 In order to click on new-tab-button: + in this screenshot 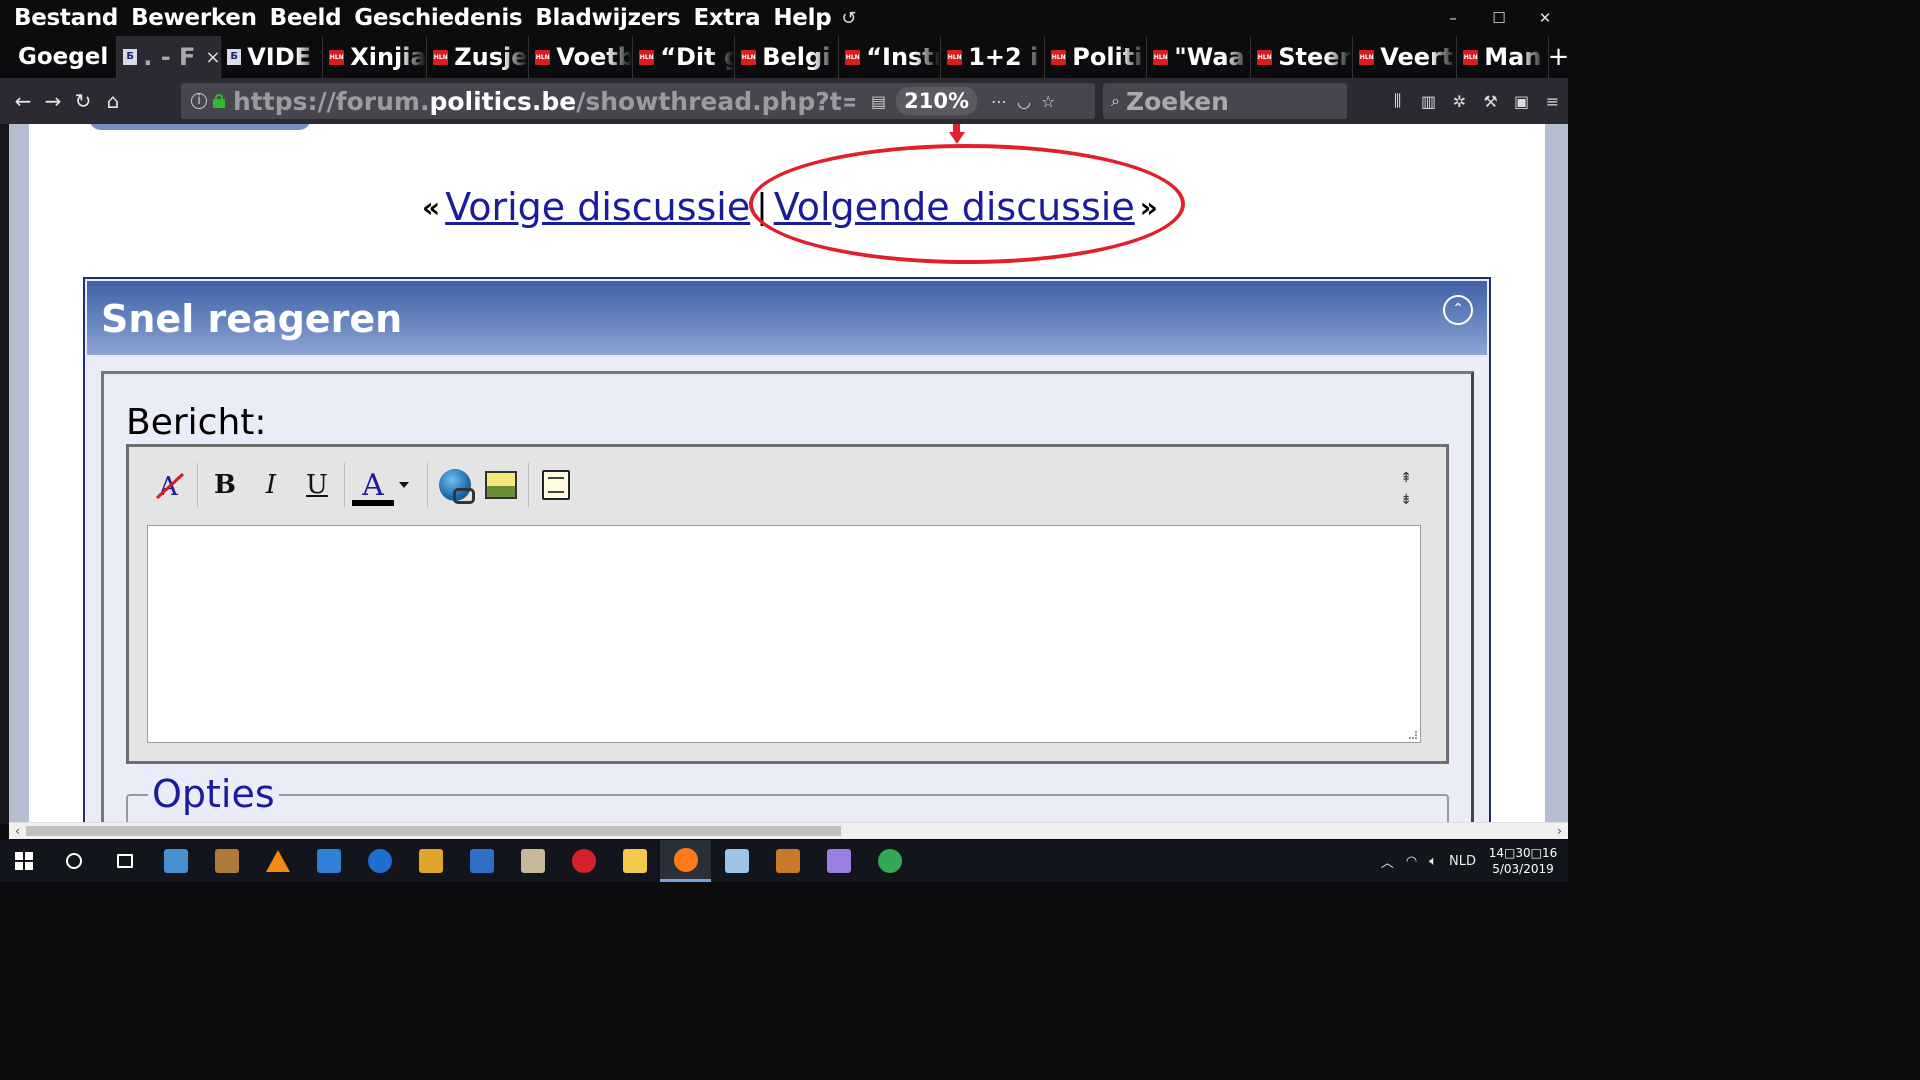, I will do `click(1558, 57)`.